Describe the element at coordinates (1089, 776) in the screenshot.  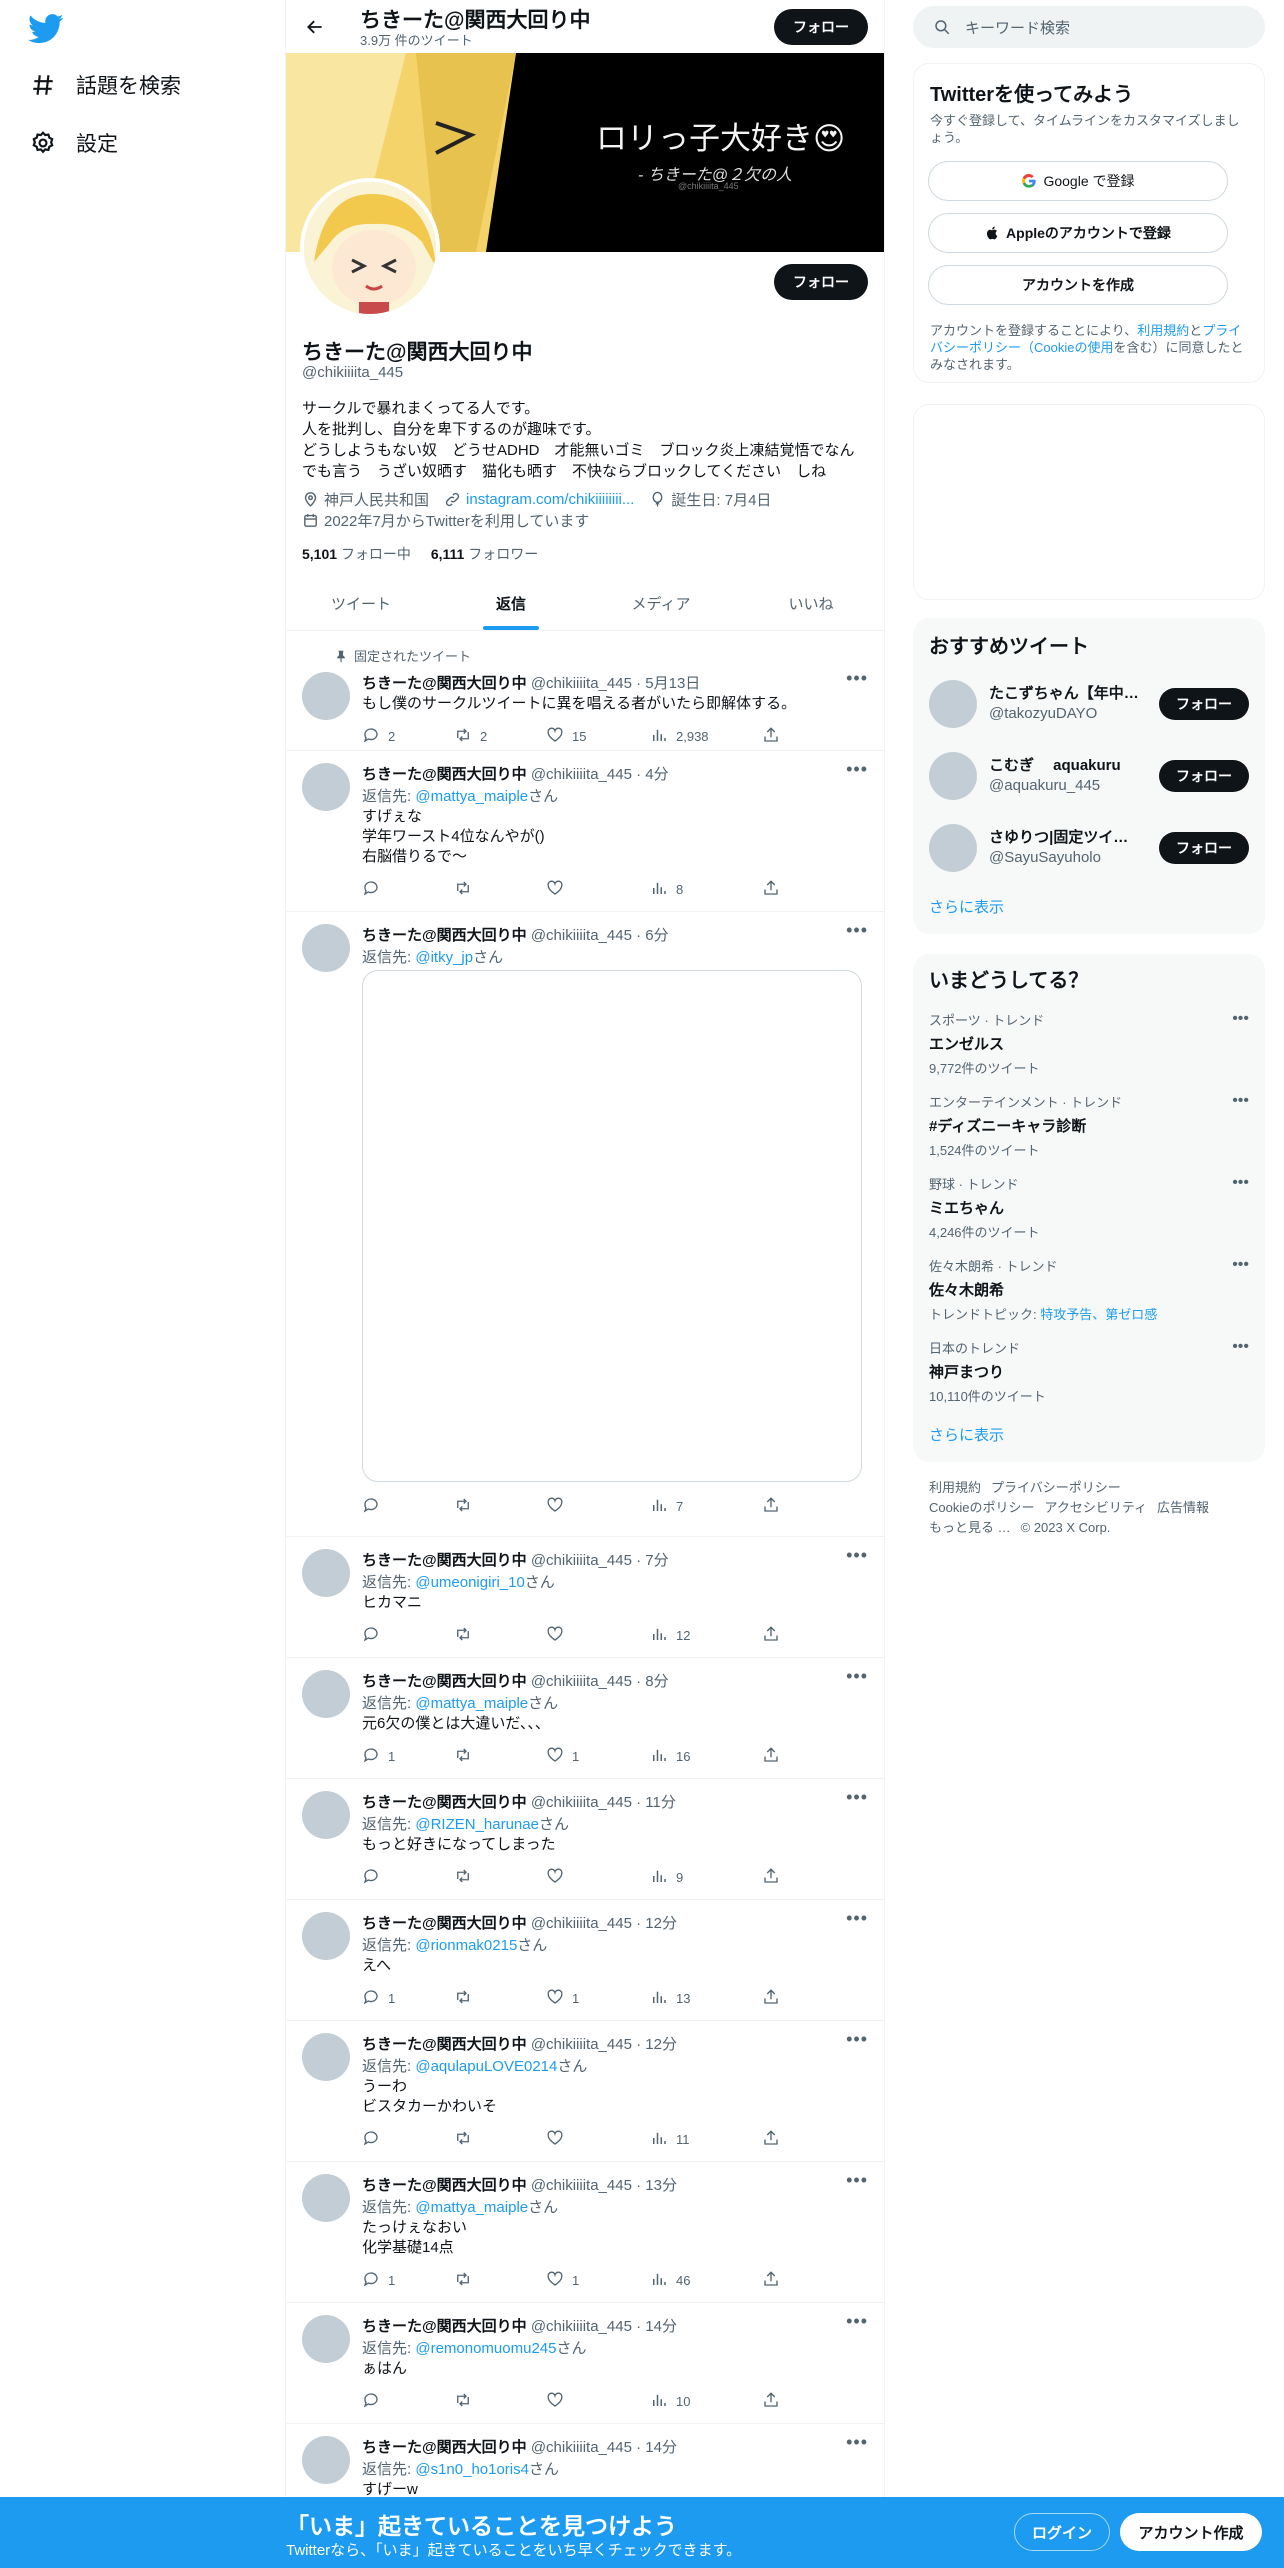
I see `recommended-user: こむぎ aquakuru @aquakuru_445 フォロー` at that location.